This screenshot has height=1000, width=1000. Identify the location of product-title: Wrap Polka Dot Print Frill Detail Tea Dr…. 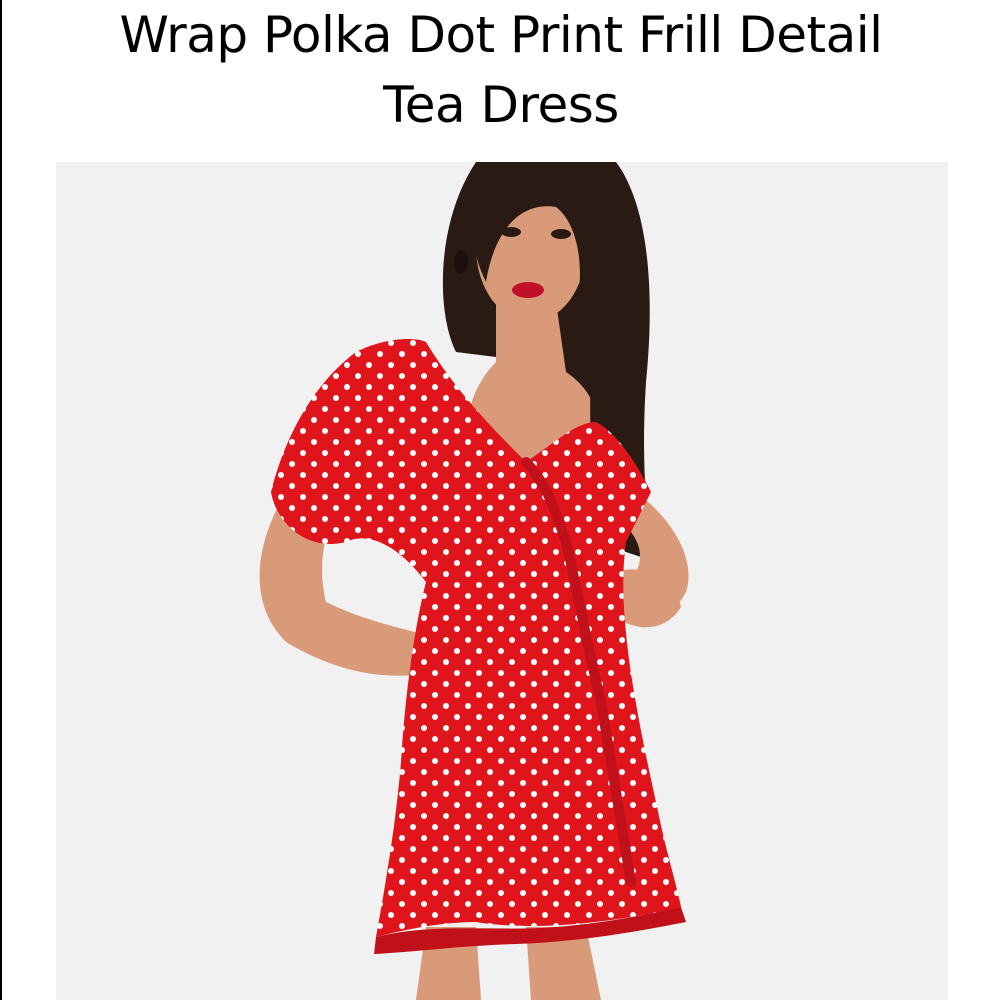
(501, 70).